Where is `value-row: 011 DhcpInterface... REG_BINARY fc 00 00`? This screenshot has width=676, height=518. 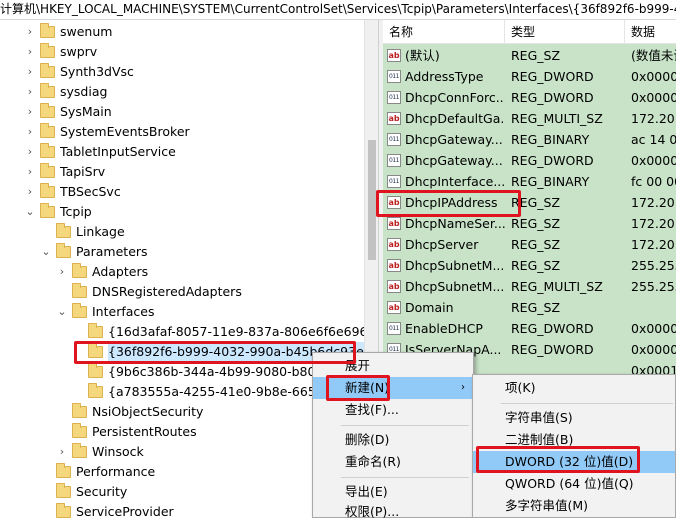 value-row: 011 DhcpInterface... REG_BINARY fc 00 00 is located at coordinates (529, 181).